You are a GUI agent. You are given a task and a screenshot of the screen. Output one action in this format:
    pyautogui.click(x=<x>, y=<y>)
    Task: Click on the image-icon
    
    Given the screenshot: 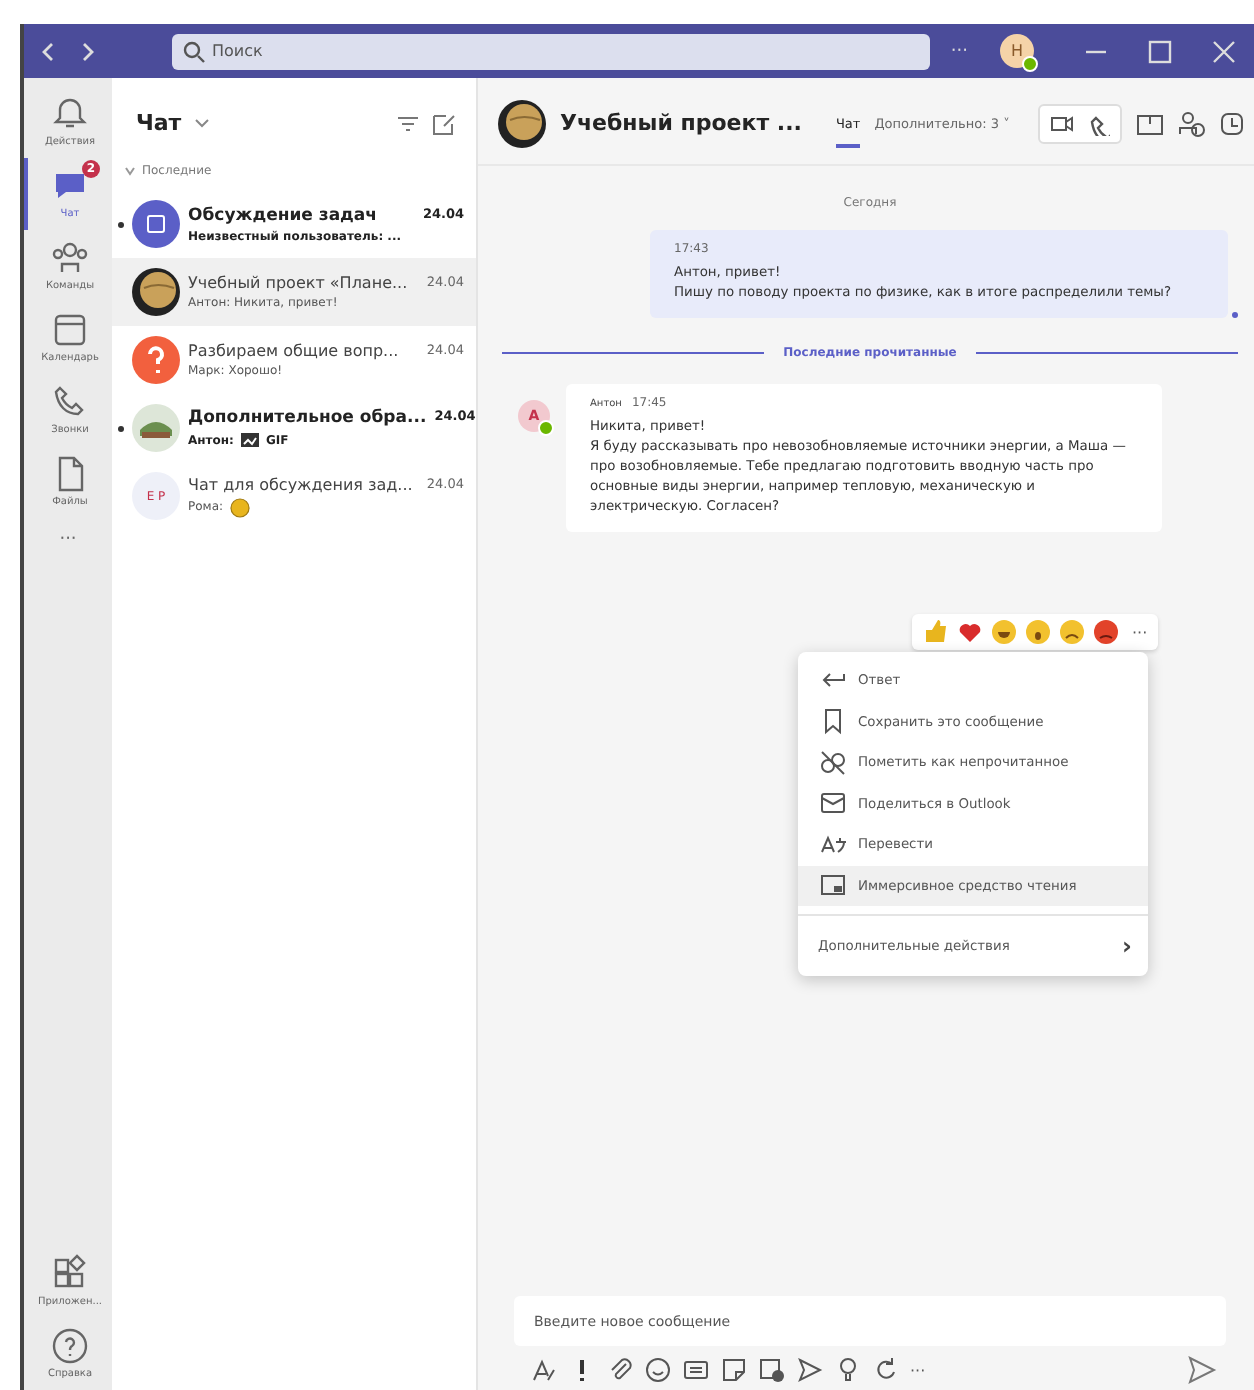 What is the action you would take?
    pyautogui.click(x=249, y=440)
    